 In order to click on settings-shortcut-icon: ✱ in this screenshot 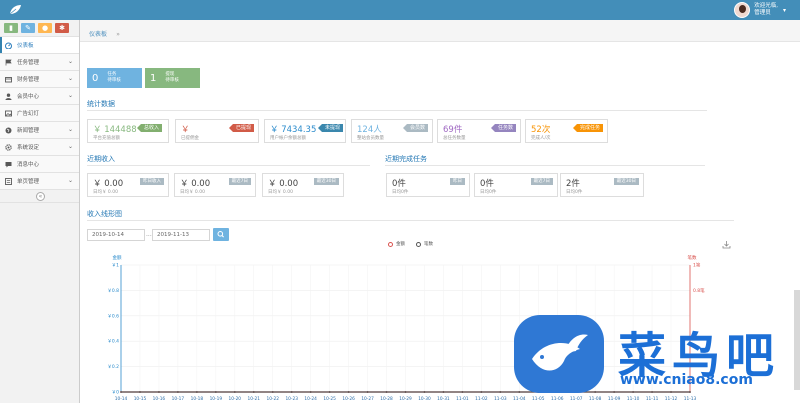, I will do `click(62, 28)`.